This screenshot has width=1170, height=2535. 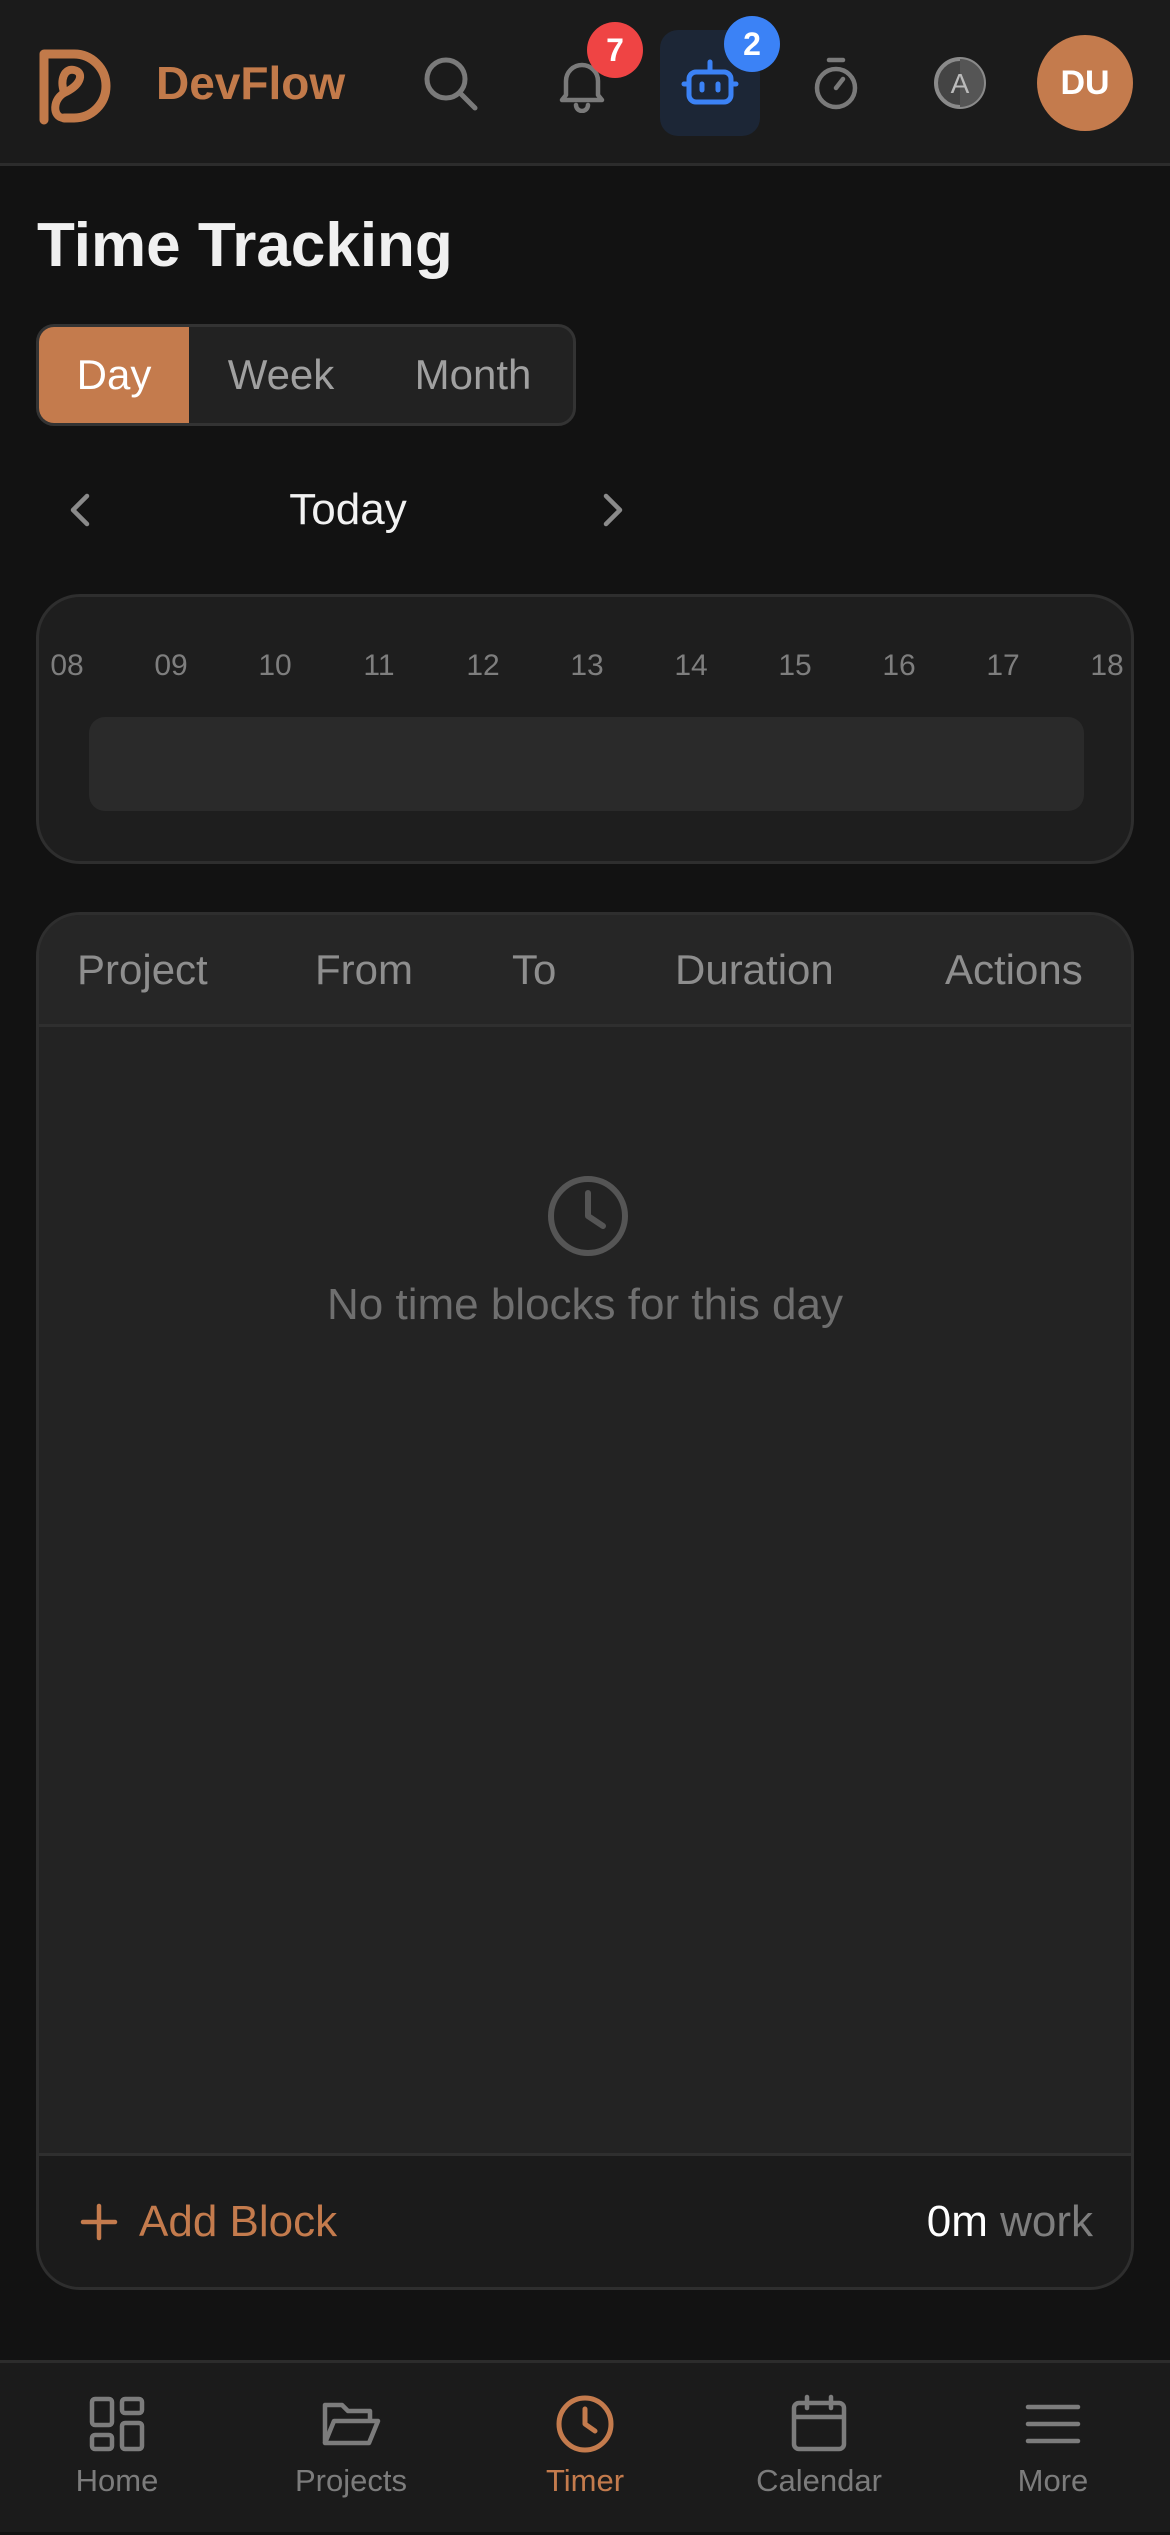 I want to click on nav-timer-label: Timer, so click(x=585, y=2480).